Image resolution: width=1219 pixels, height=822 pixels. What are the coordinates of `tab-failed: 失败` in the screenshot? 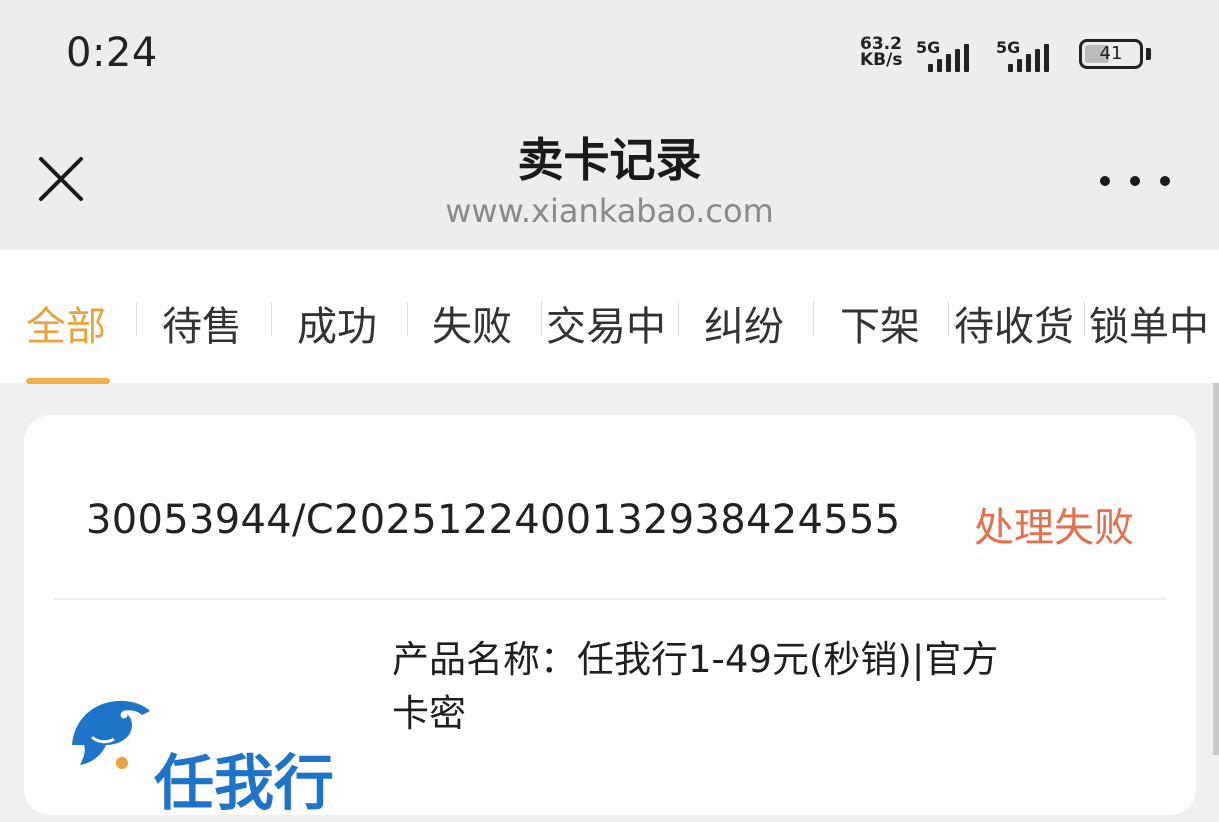 It's located at (472, 323).